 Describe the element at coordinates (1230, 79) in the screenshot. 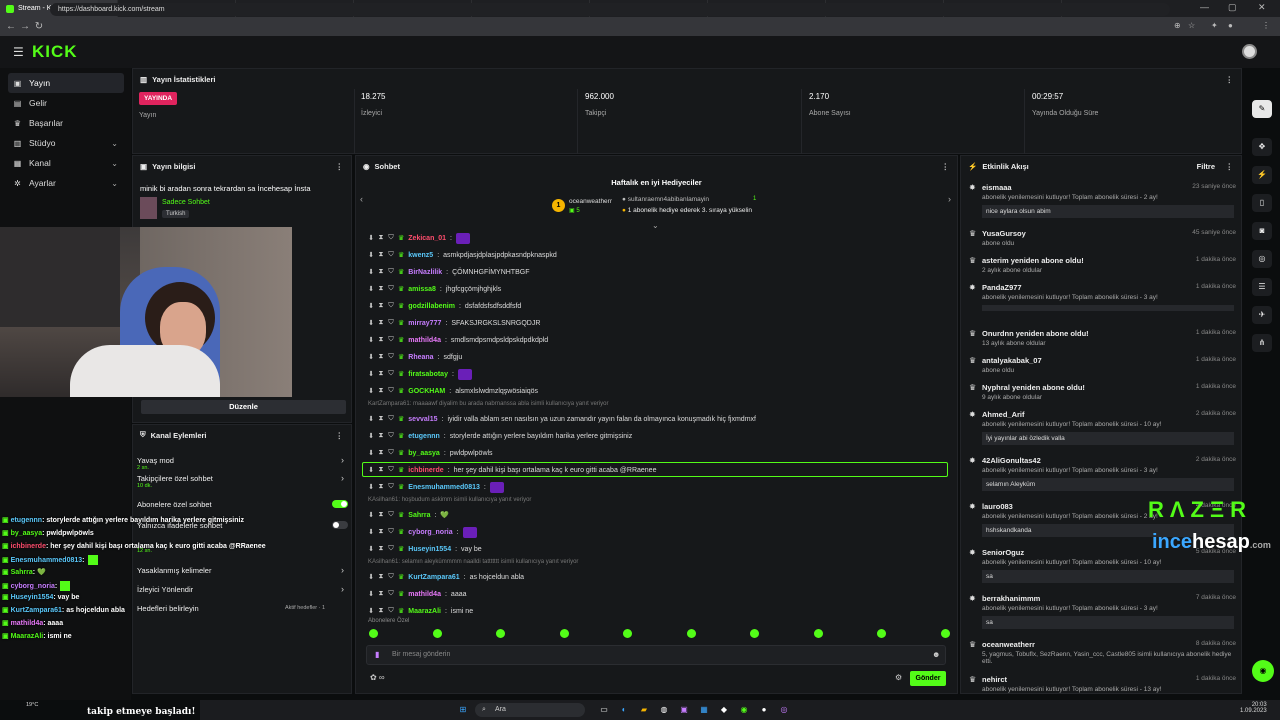

I see `stats-menu-icon: ⋮` at that location.